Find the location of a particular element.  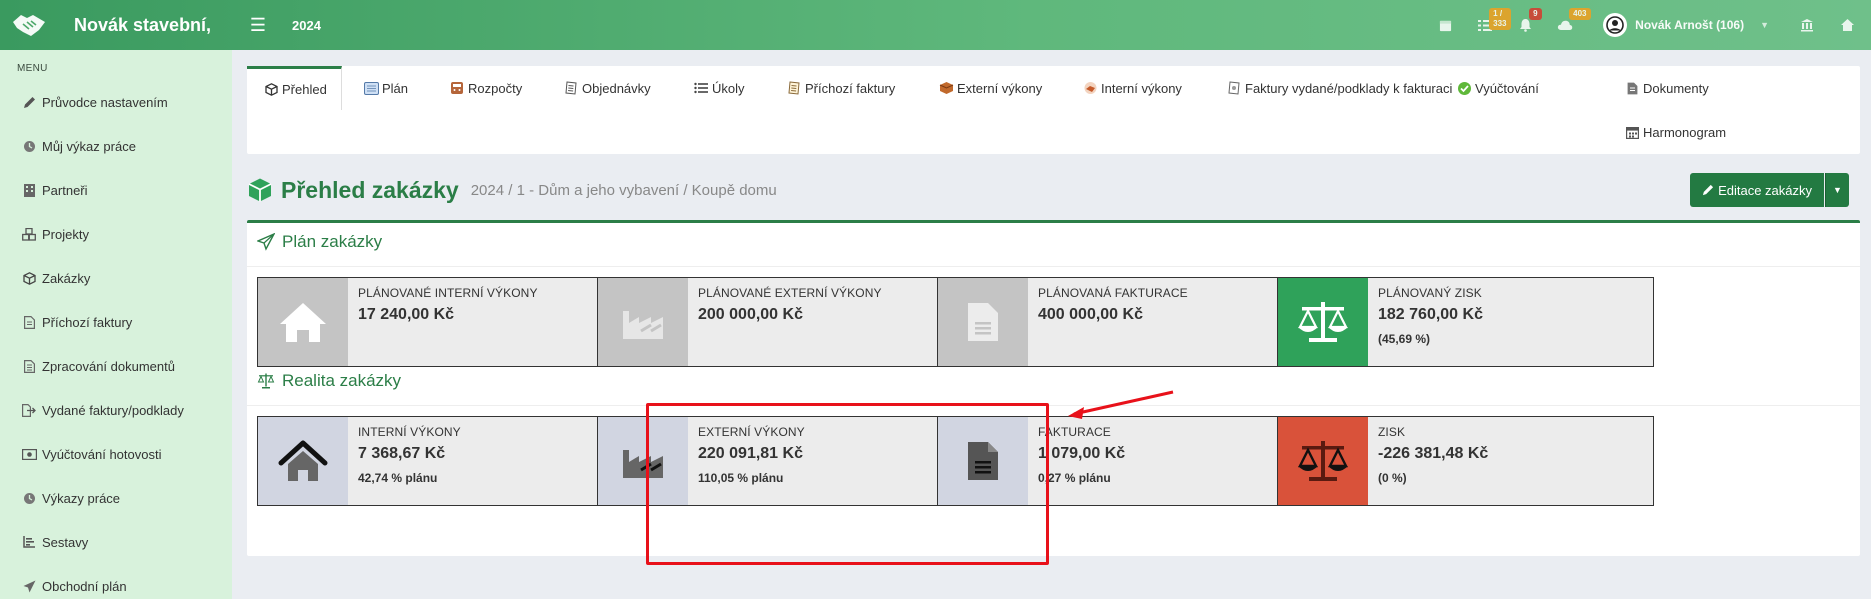

report-icon is located at coordinates (29, 542).